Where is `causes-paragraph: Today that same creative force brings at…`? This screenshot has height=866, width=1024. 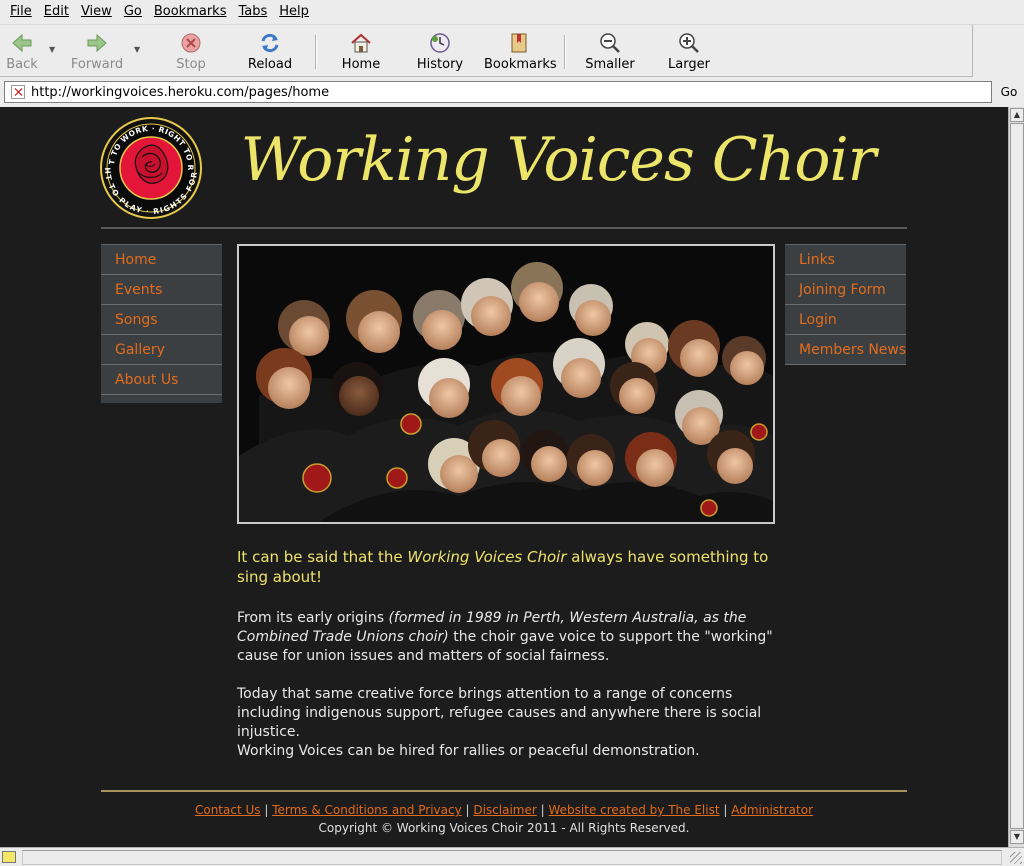
causes-paragraph: Today that same creative force brings at… is located at coordinates (499, 713).